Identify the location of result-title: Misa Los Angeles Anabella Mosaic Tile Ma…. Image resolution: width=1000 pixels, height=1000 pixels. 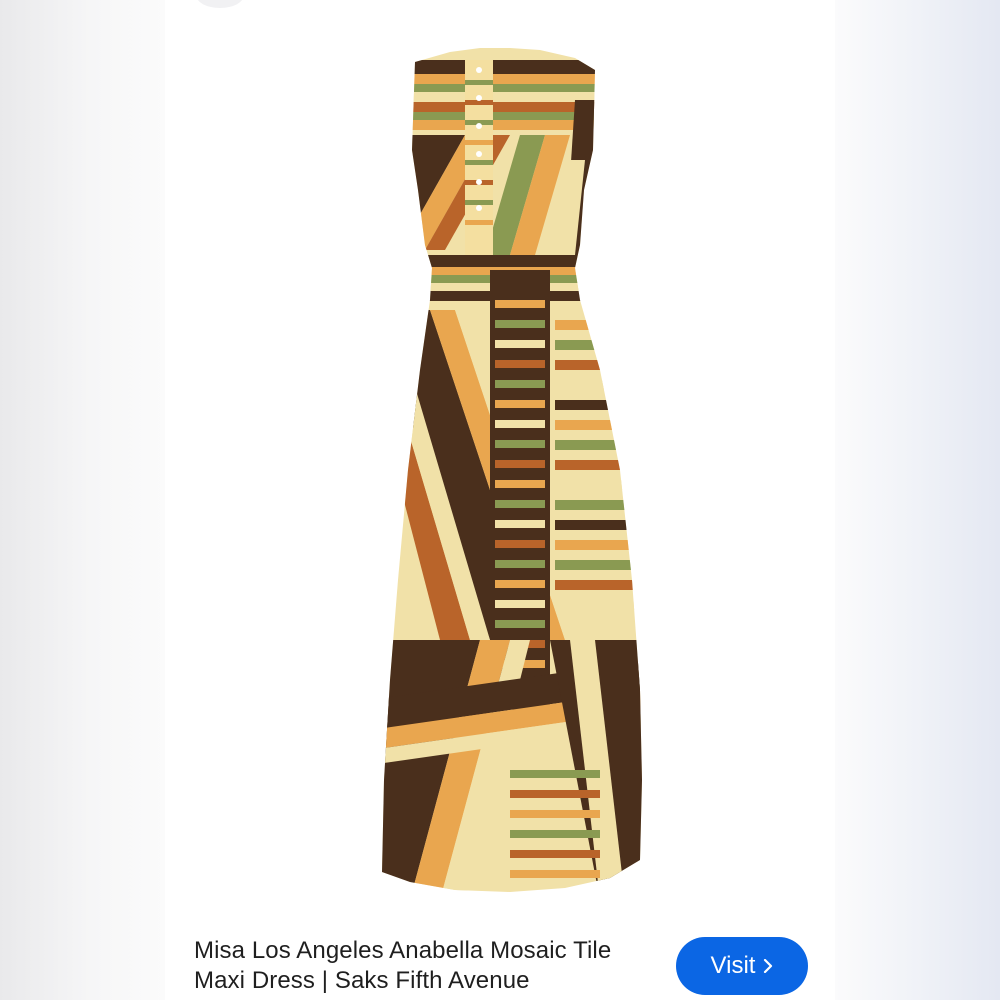
(424, 966).